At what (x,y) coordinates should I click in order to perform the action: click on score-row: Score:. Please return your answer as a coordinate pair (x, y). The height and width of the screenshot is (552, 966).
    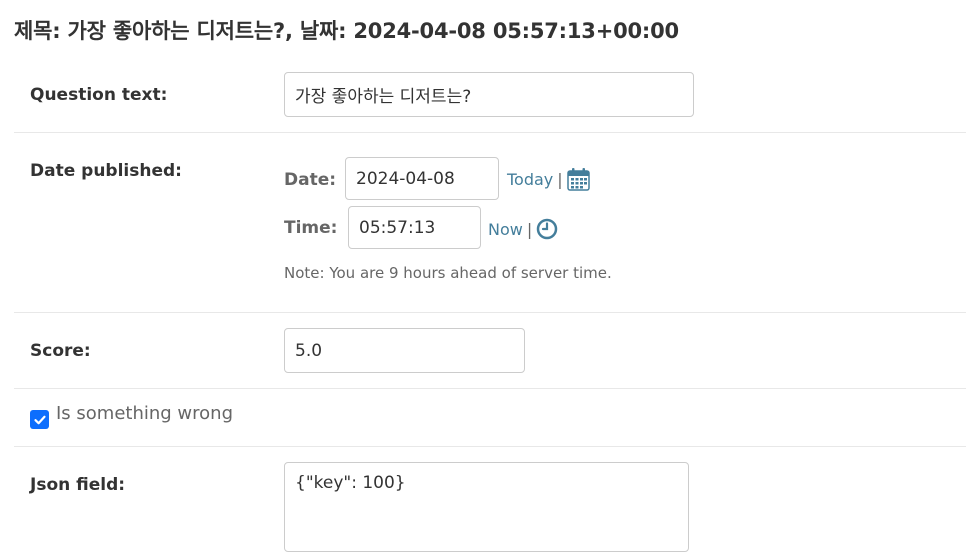
    Looking at the image, I should click on (490, 351).